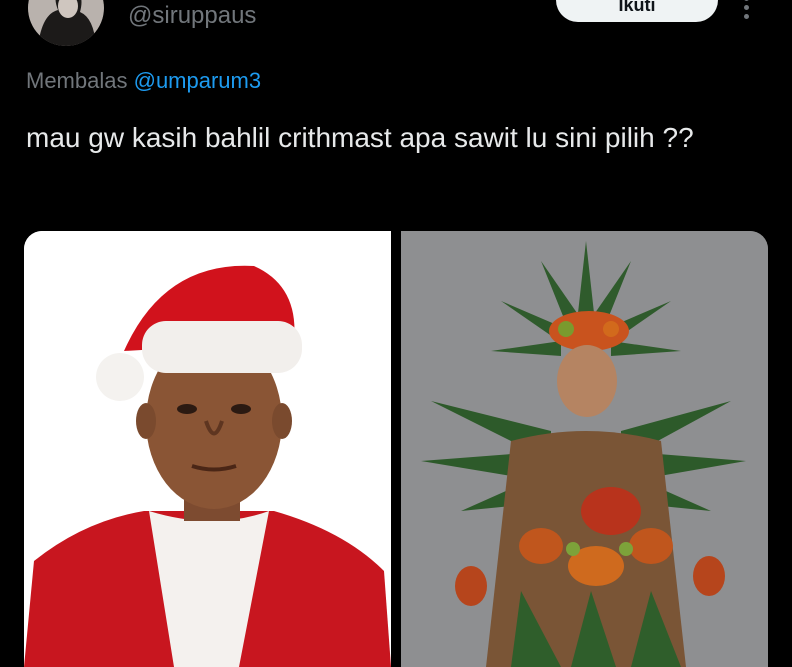  What do you see at coordinates (747, 13) in the screenshot?
I see `more-vertical-icon` at bounding box center [747, 13].